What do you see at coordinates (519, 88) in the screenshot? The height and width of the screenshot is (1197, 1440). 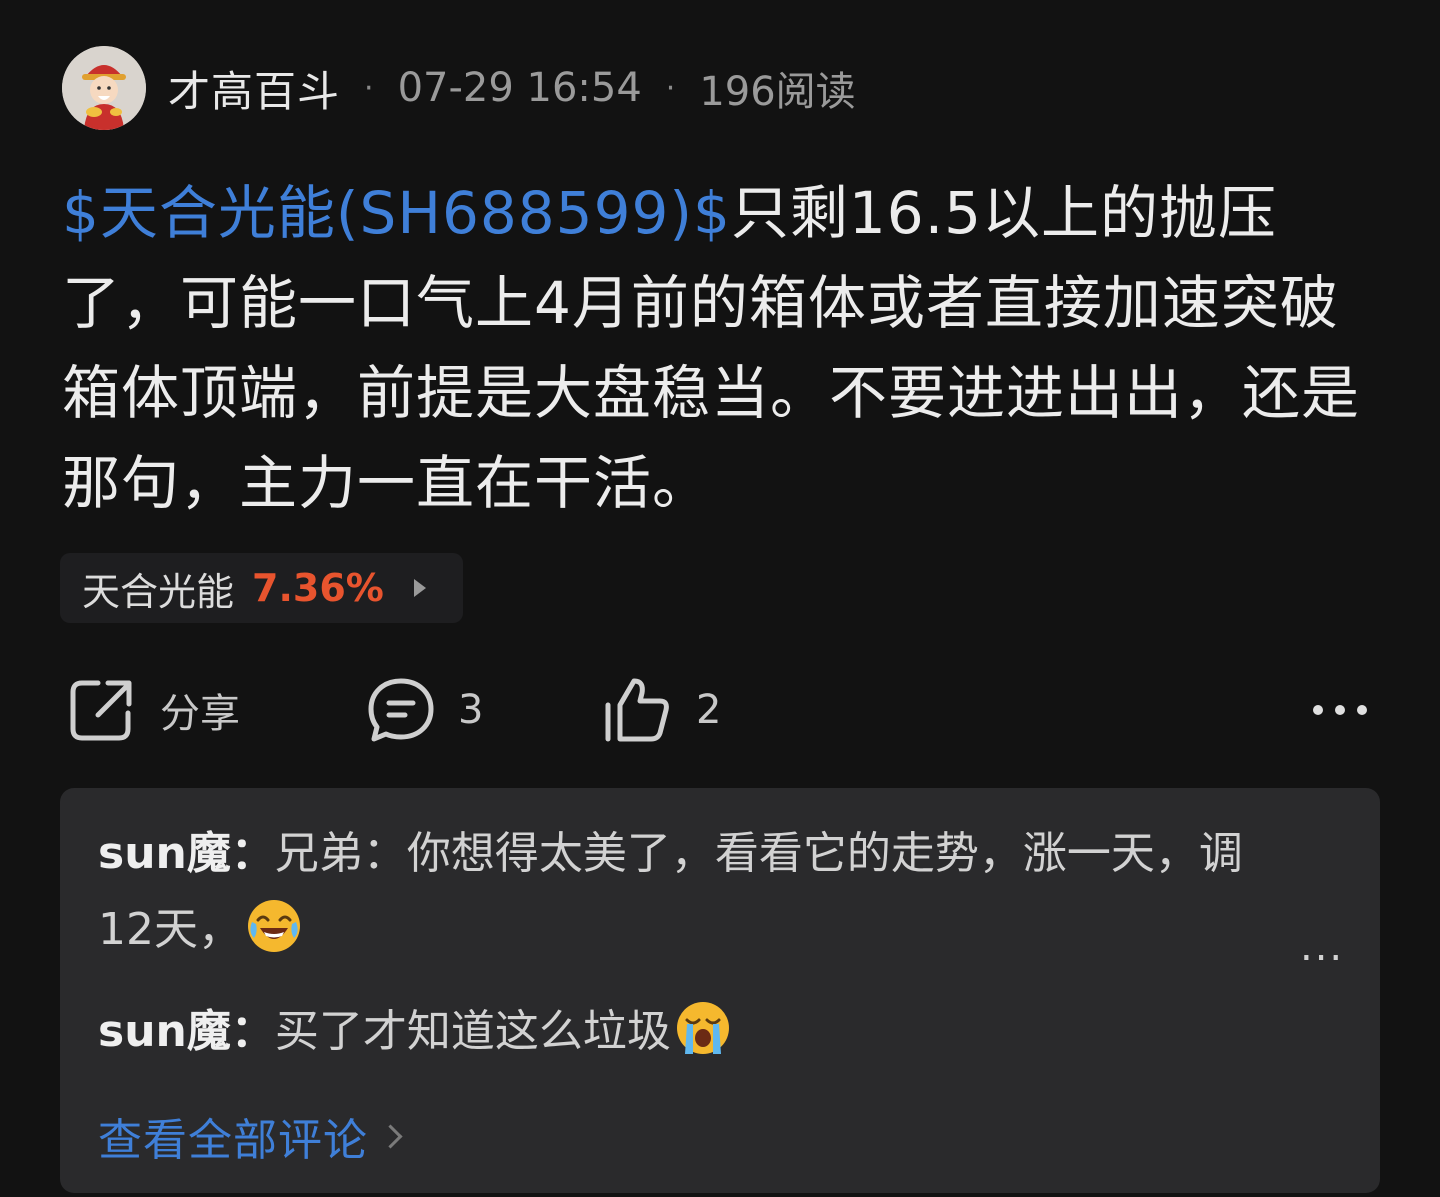 I see `post-time: 07-29 16:54` at bounding box center [519, 88].